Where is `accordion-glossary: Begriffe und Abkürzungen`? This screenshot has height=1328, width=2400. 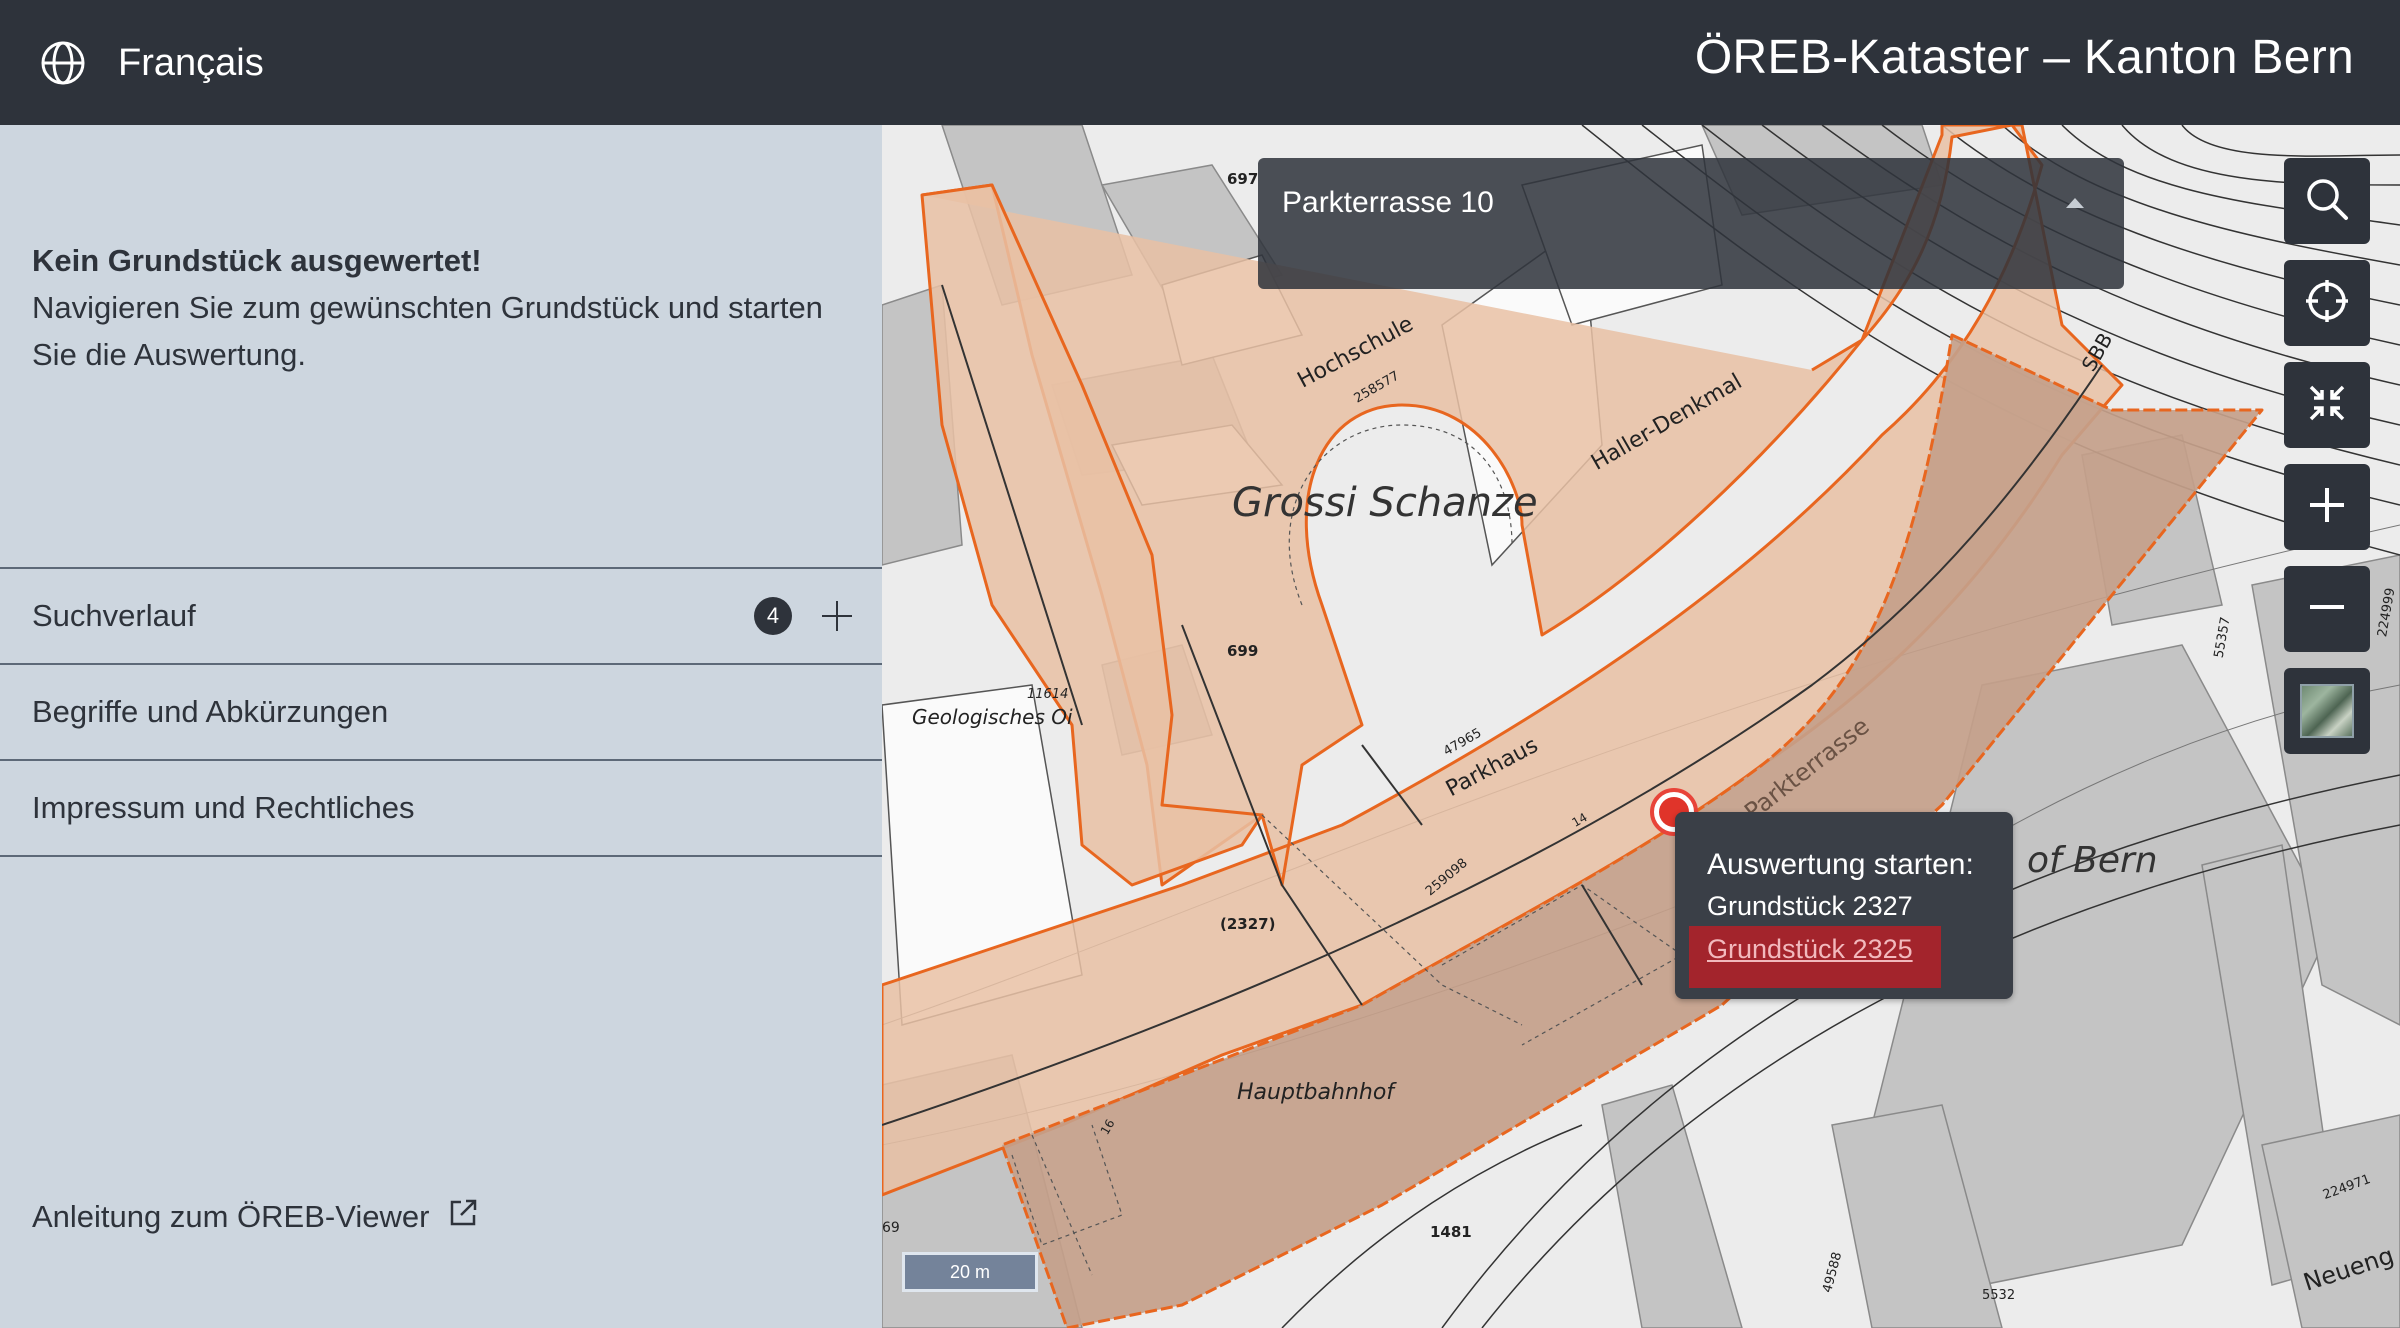 accordion-glossary: Begriffe und Abkürzungen is located at coordinates (441, 713).